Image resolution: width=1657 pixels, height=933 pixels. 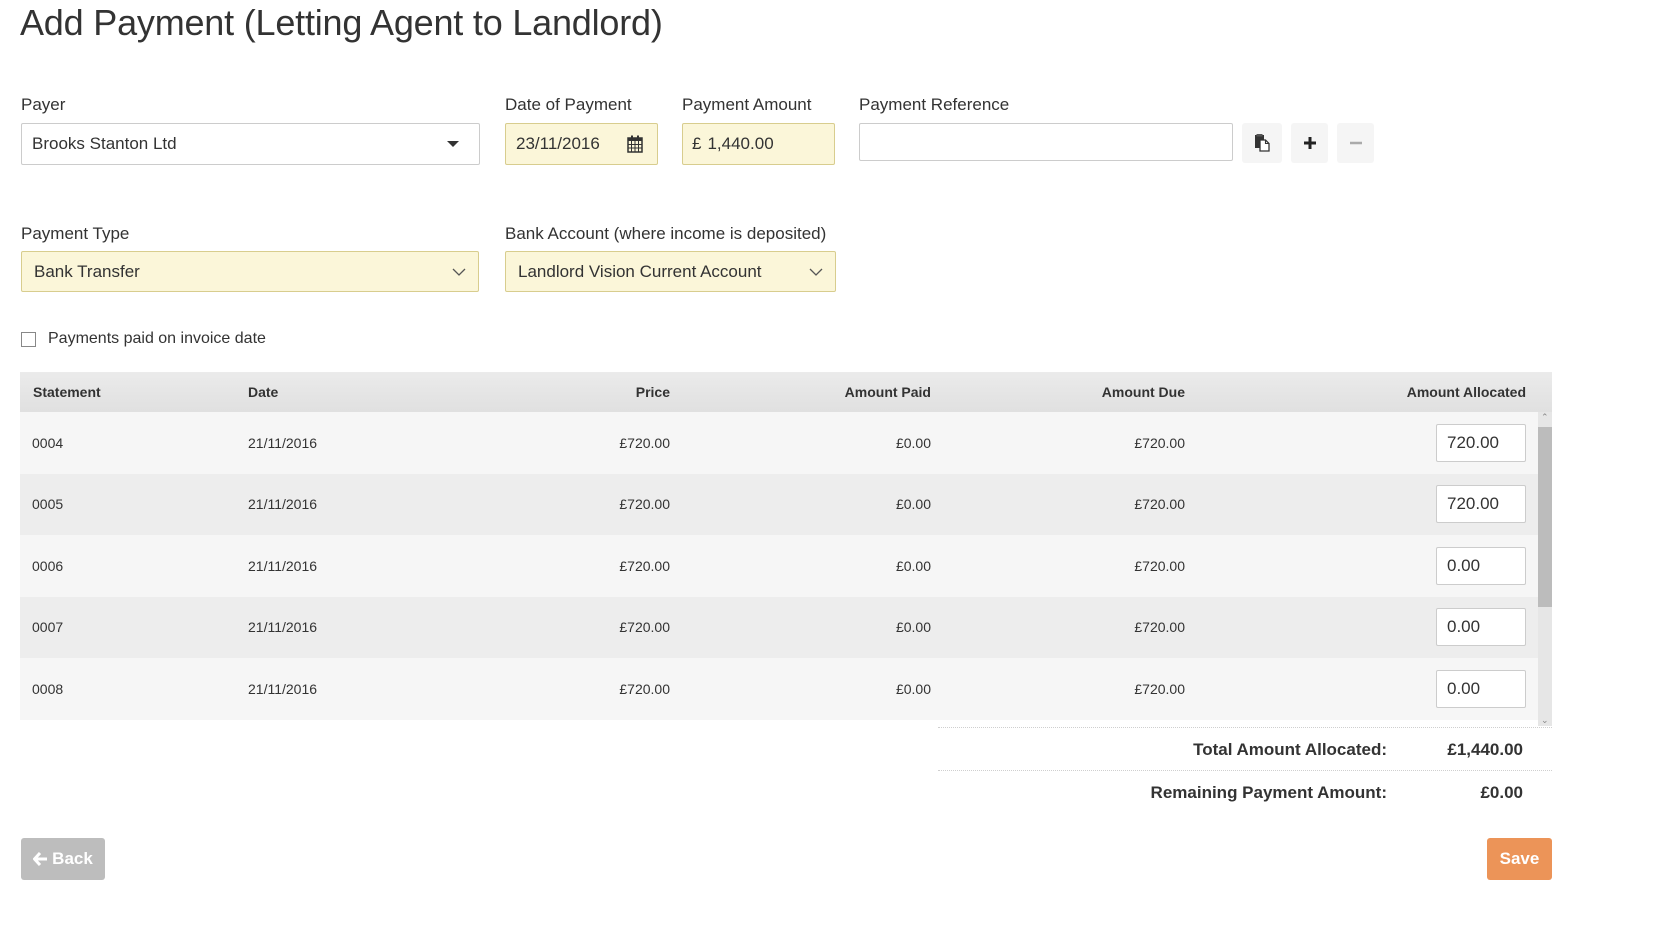 I want to click on total-allocated-row: Total Amount Allocated: £1,440.00, so click(x=1245, y=749).